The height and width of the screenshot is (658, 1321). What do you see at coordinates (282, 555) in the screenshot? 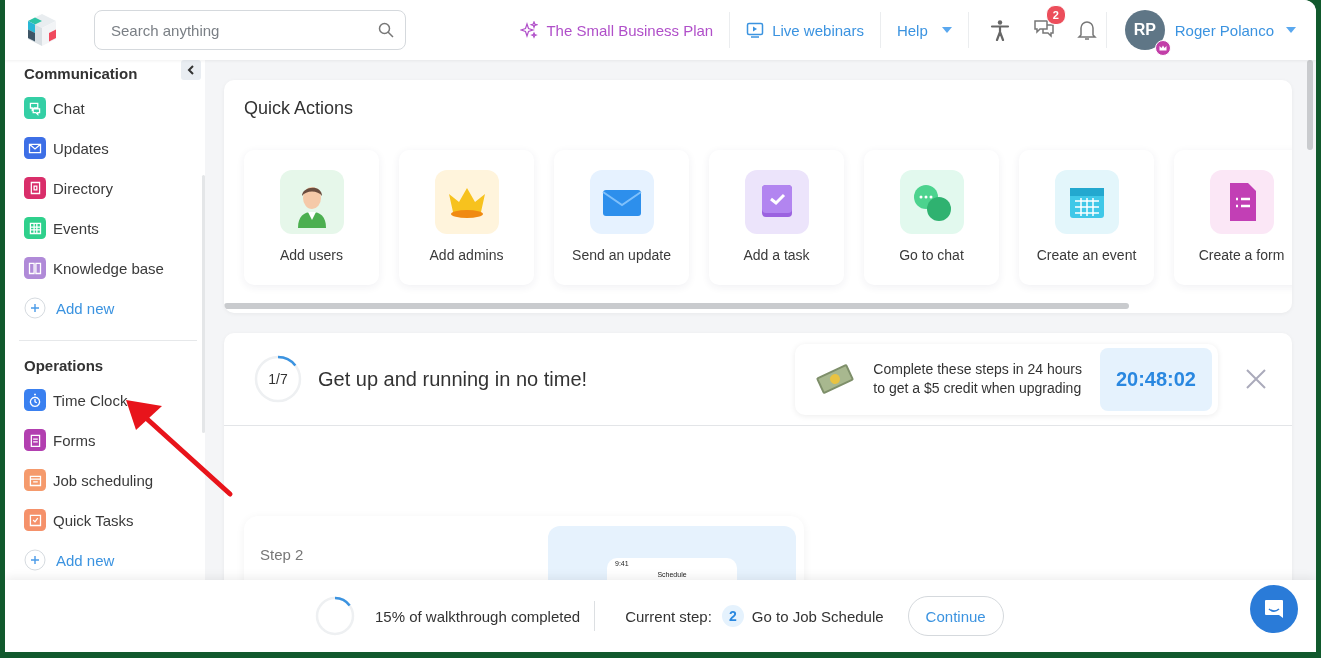
I see `step-label: Step 2` at bounding box center [282, 555].